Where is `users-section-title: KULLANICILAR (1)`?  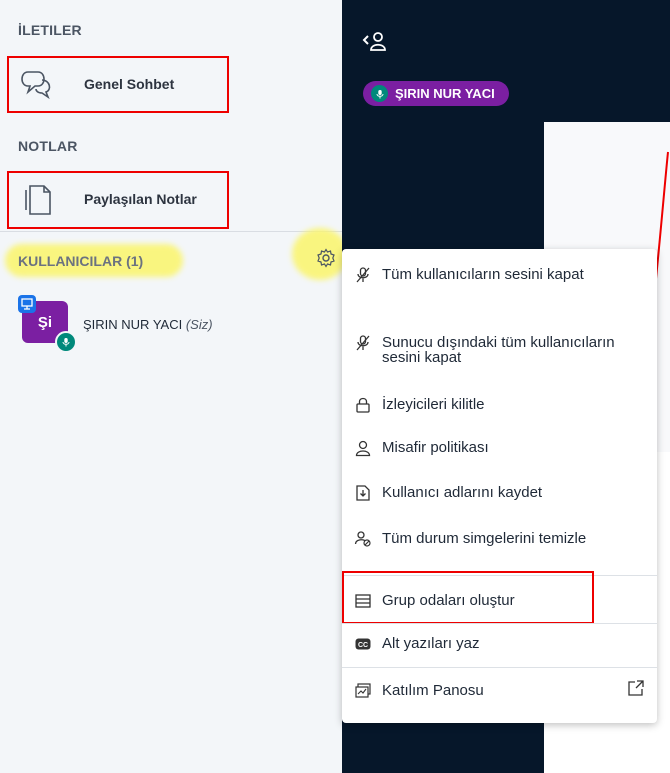 users-section-title: KULLANICILAR (1) is located at coordinates (81, 261).